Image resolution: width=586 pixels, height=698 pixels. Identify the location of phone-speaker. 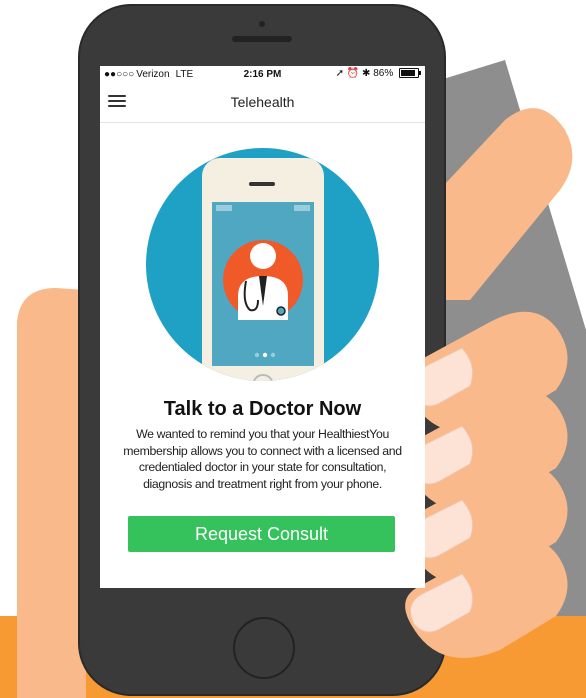
(262, 39).